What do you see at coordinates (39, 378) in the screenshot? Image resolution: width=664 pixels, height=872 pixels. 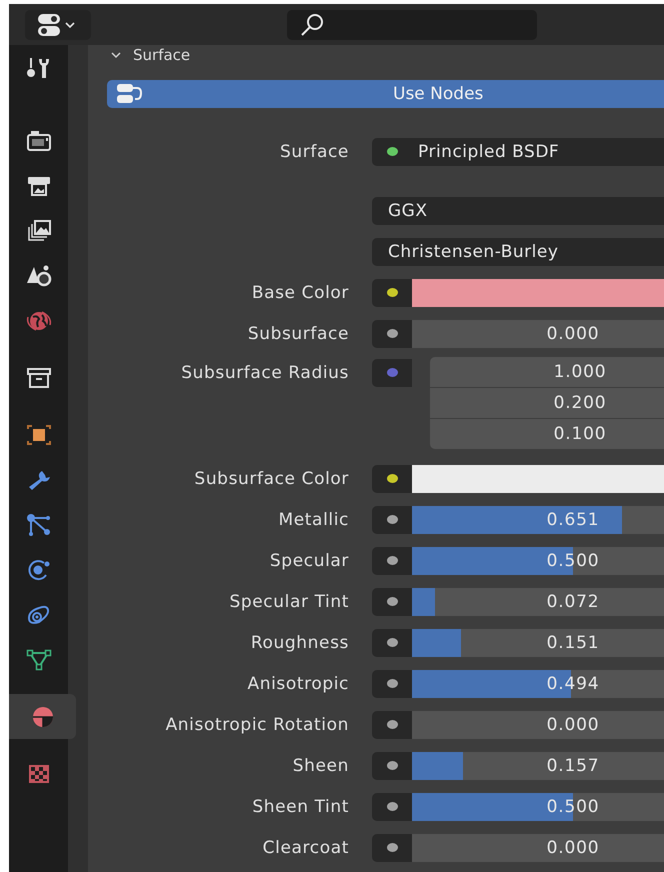 I see `box-icon` at bounding box center [39, 378].